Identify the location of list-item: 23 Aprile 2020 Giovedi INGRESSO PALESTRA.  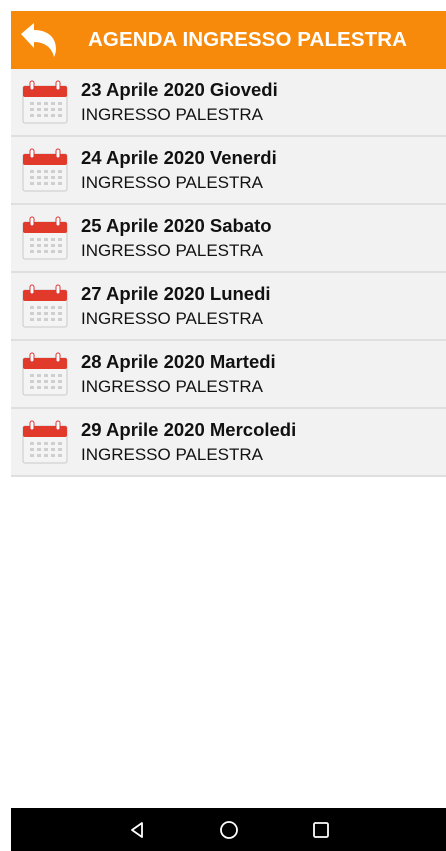
(228, 103).